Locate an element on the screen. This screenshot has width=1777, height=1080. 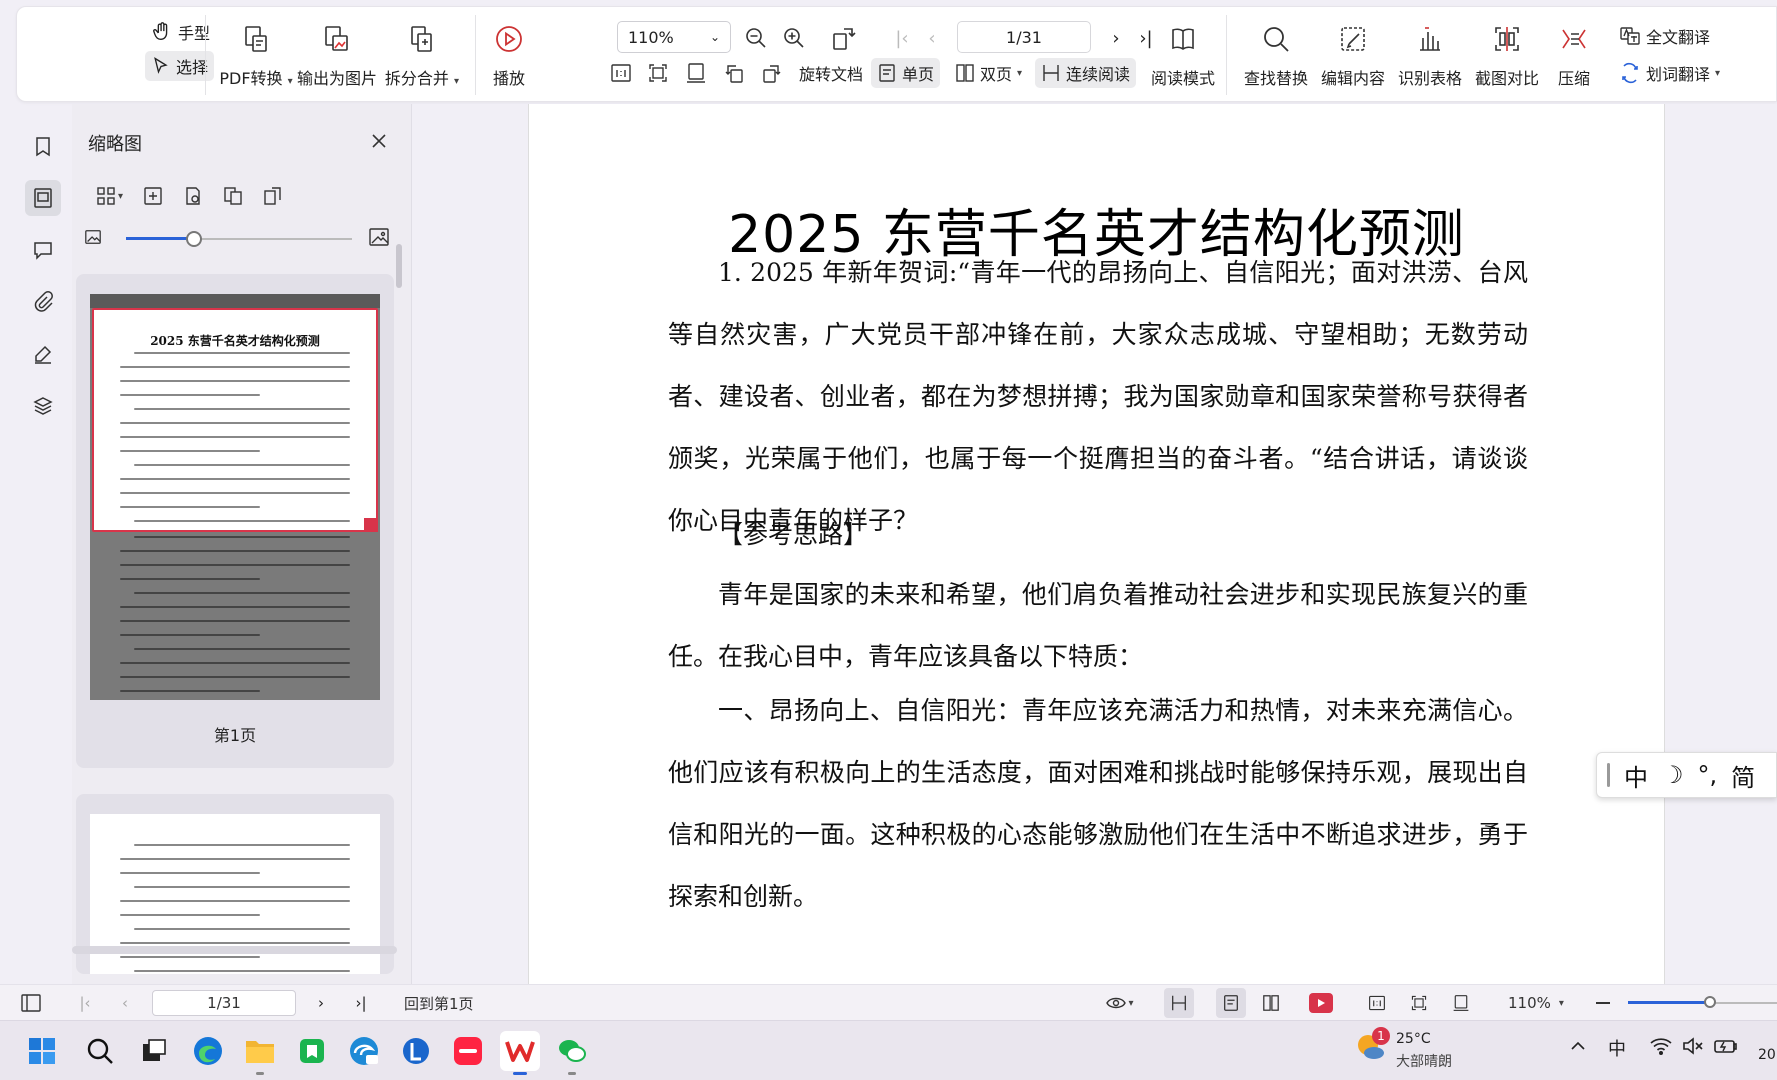
single-page-icon is located at coordinates (1231, 1003).